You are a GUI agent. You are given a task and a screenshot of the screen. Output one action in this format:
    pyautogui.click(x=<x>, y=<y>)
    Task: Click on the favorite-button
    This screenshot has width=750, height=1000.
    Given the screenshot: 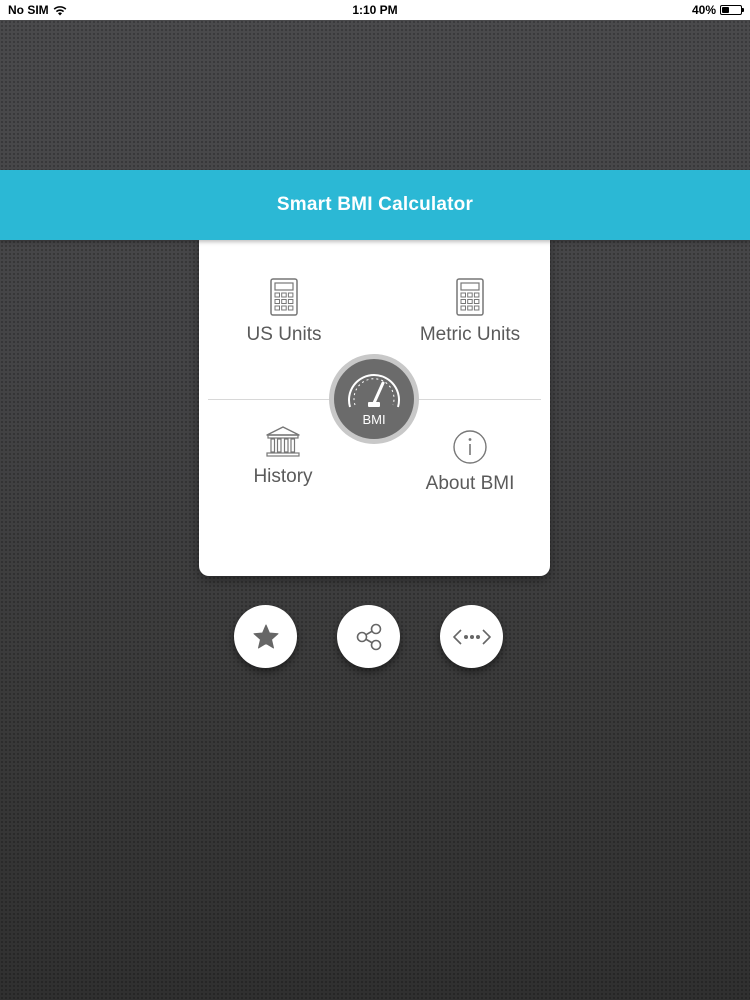 What is the action you would take?
    pyautogui.click(x=265, y=636)
    